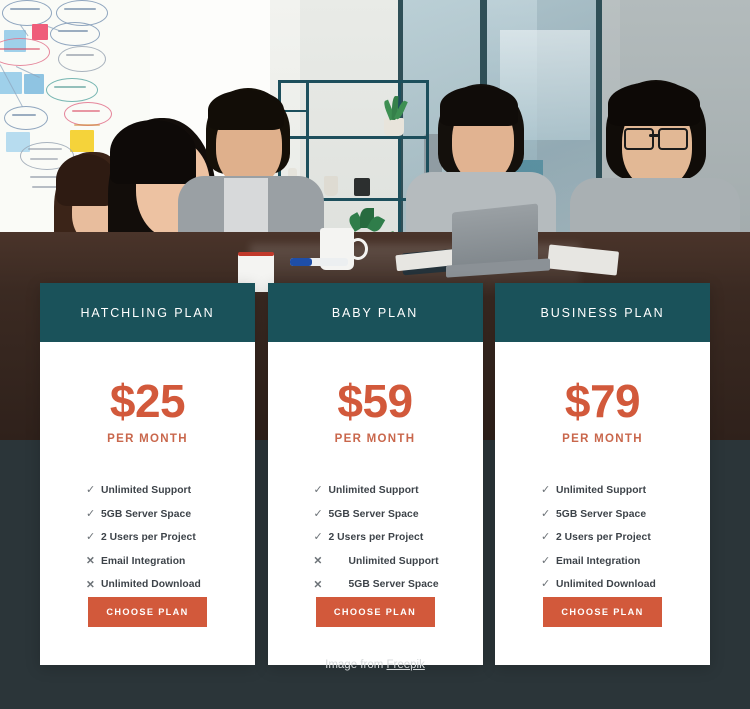 Image resolution: width=750 pixels, height=709 pixels. I want to click on list-item: ✕ Unlimited Support, so click(375, 562).